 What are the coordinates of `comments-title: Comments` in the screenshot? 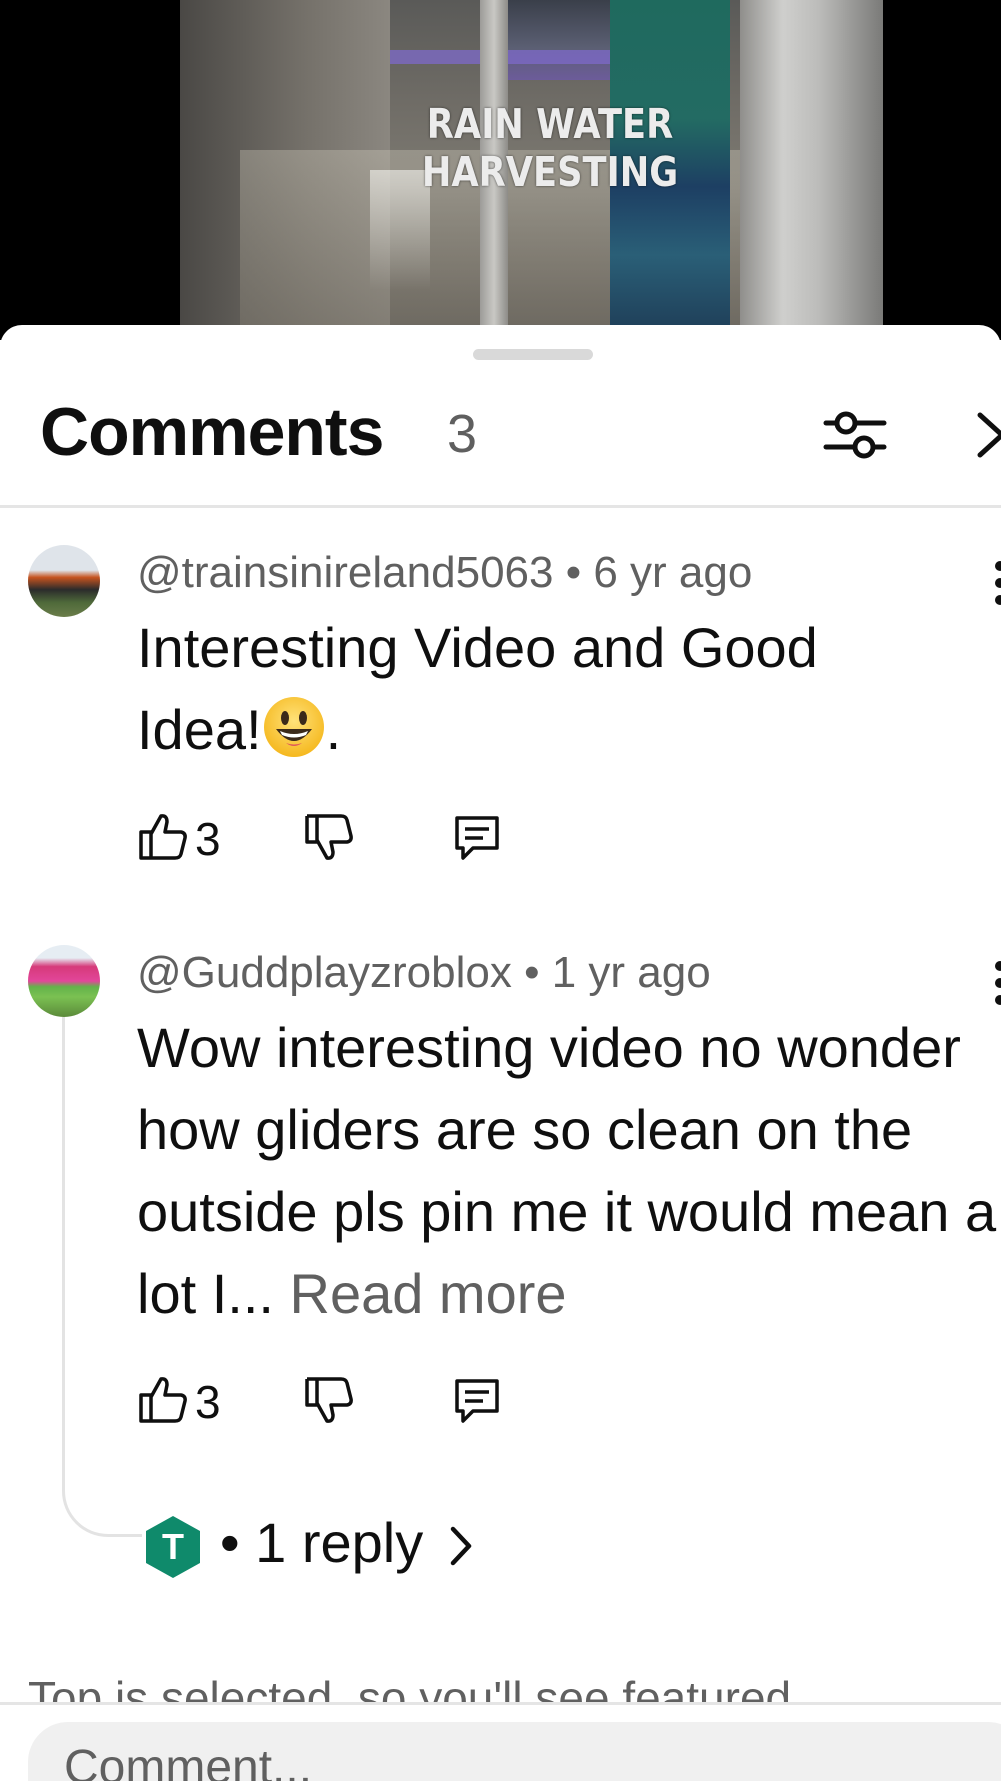 It's located at (212, 432).